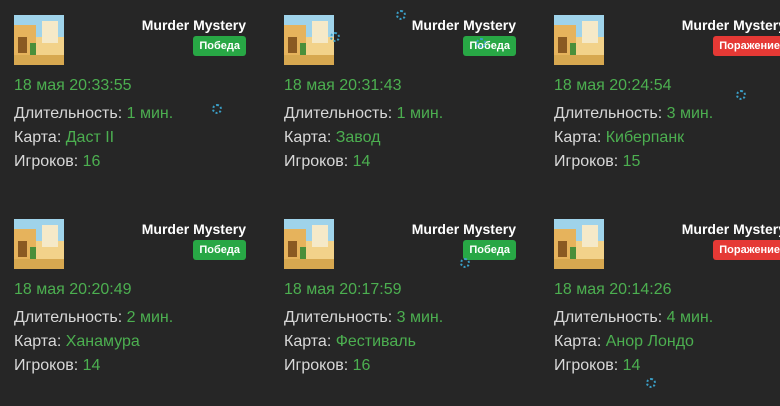 The height and width of the screenshot is (406, 780). I want to click on duration-value: 2 мин., so click(150, 317).